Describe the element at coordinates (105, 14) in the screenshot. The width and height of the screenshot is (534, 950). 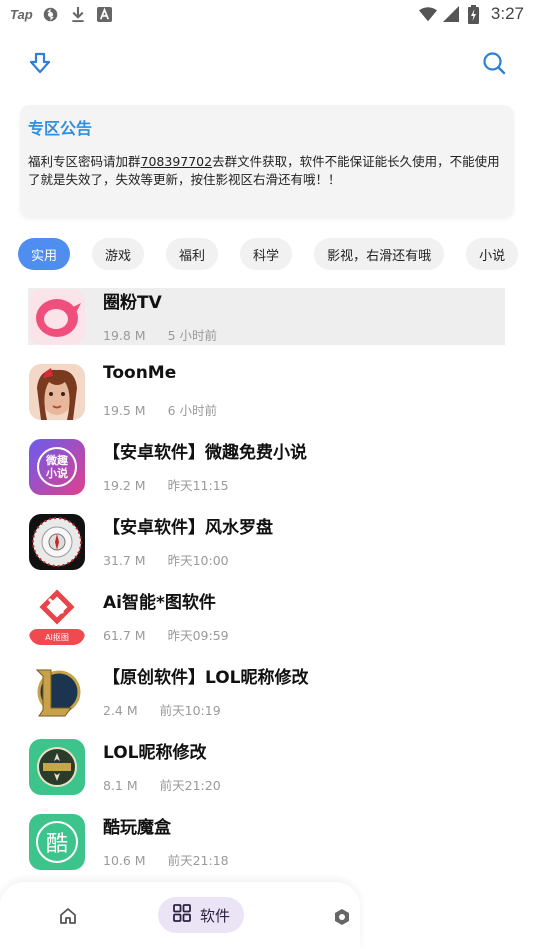
I see `app-a-icon` at that location.